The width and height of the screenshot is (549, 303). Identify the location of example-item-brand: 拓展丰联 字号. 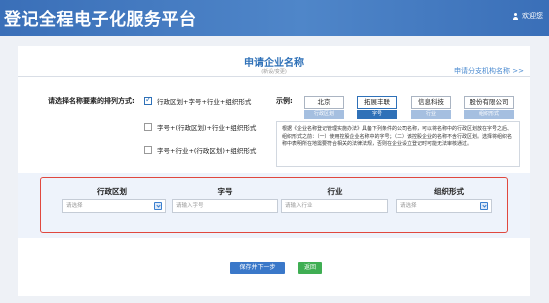
(377, 107).